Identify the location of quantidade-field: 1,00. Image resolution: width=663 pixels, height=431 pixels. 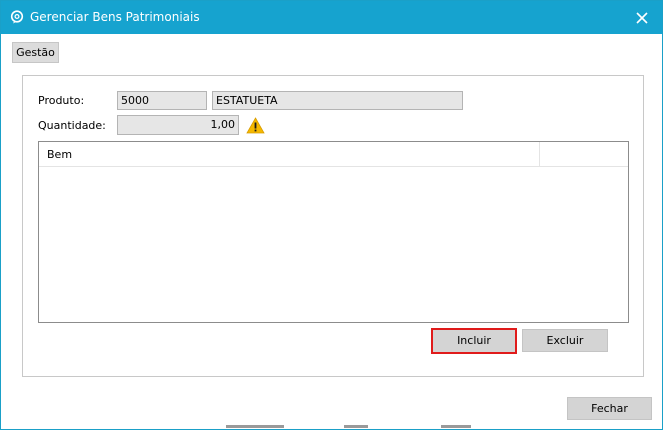
(178, 125).